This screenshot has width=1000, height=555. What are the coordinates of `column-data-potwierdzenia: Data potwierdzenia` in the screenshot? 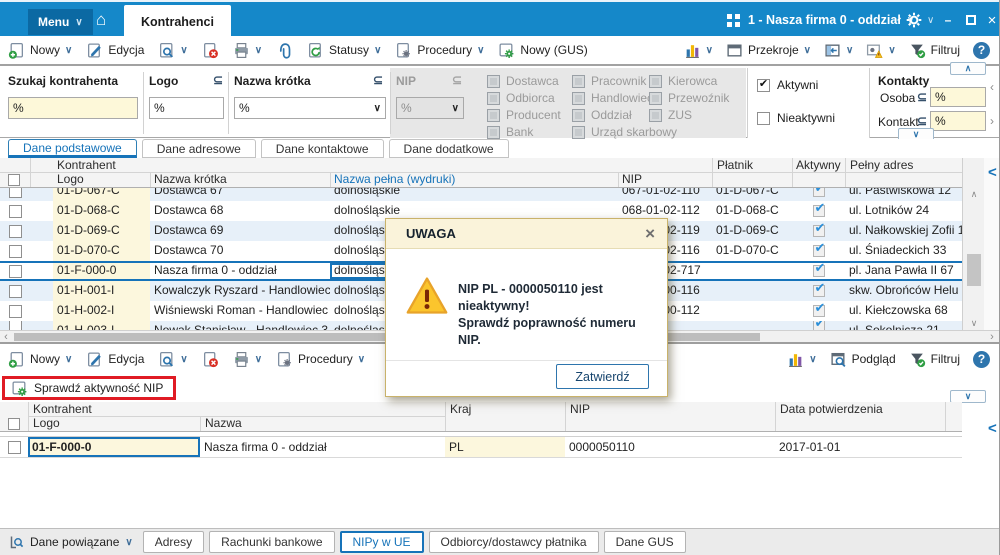 It's located at (831, 409).